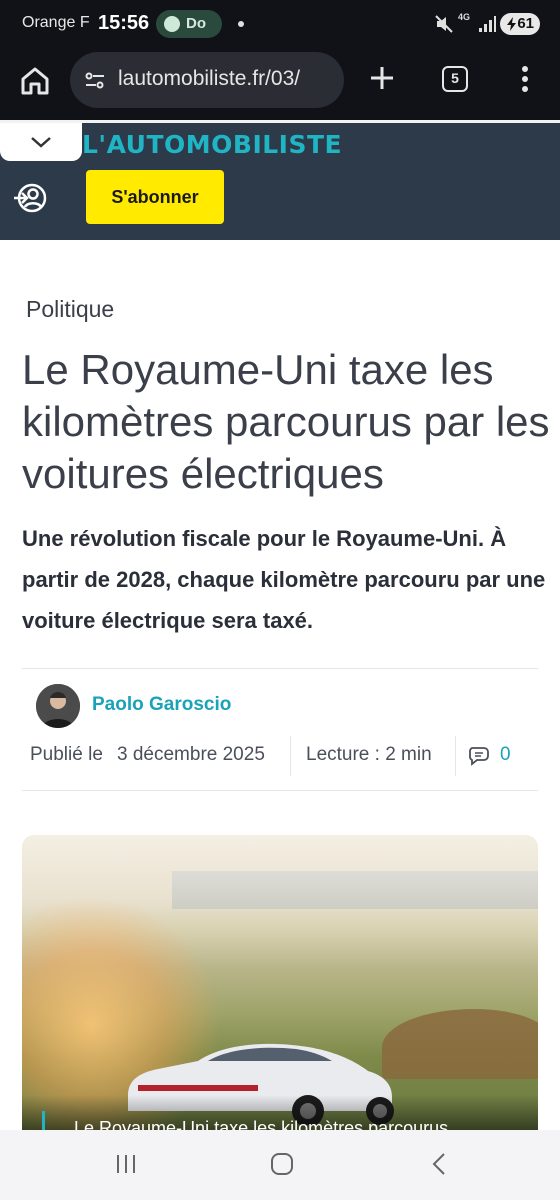 This screenshot has height=1200, width=560. What do you see at coordinates (30, 198) in the screenshot?
I see `login-icon` at bounding box center [30, 198].